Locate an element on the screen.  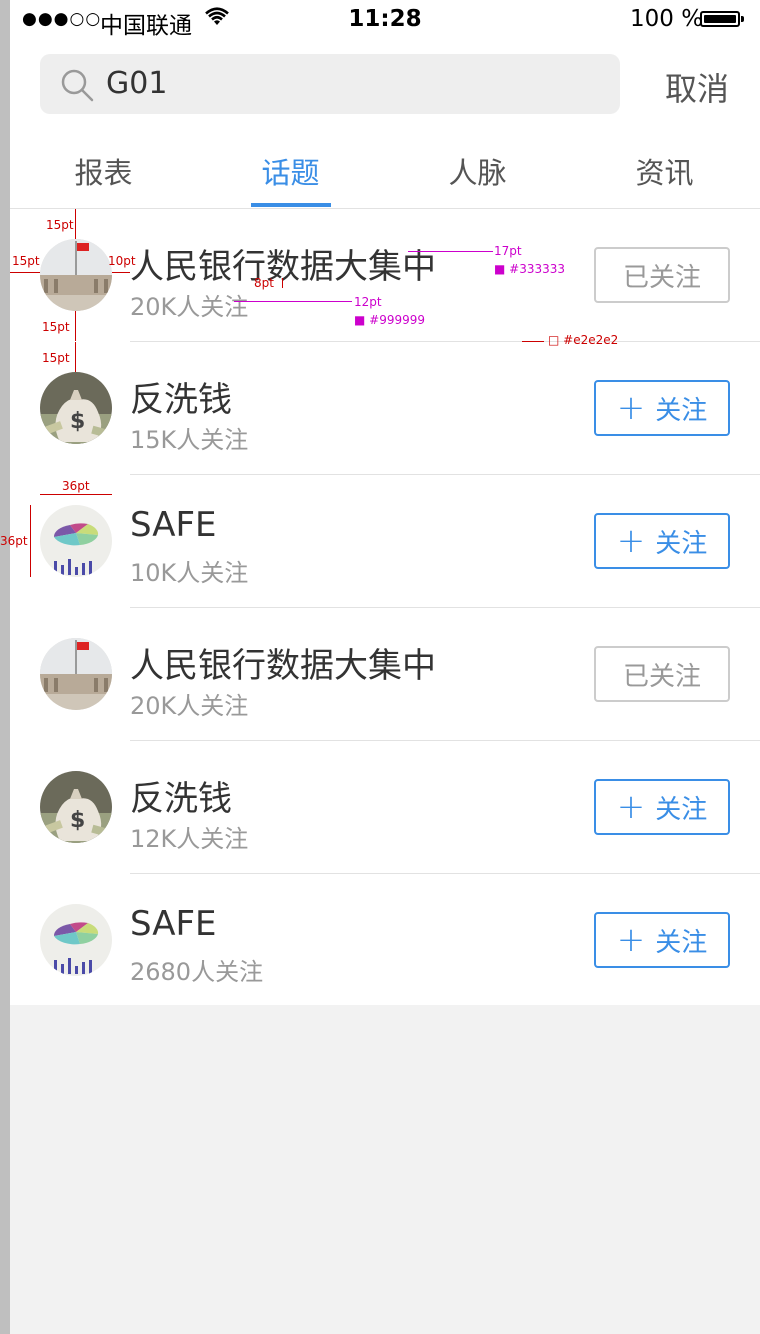
status-bar: ●●●○○ 中国联通 11:28 100 % is located at coordinates (385, 20).